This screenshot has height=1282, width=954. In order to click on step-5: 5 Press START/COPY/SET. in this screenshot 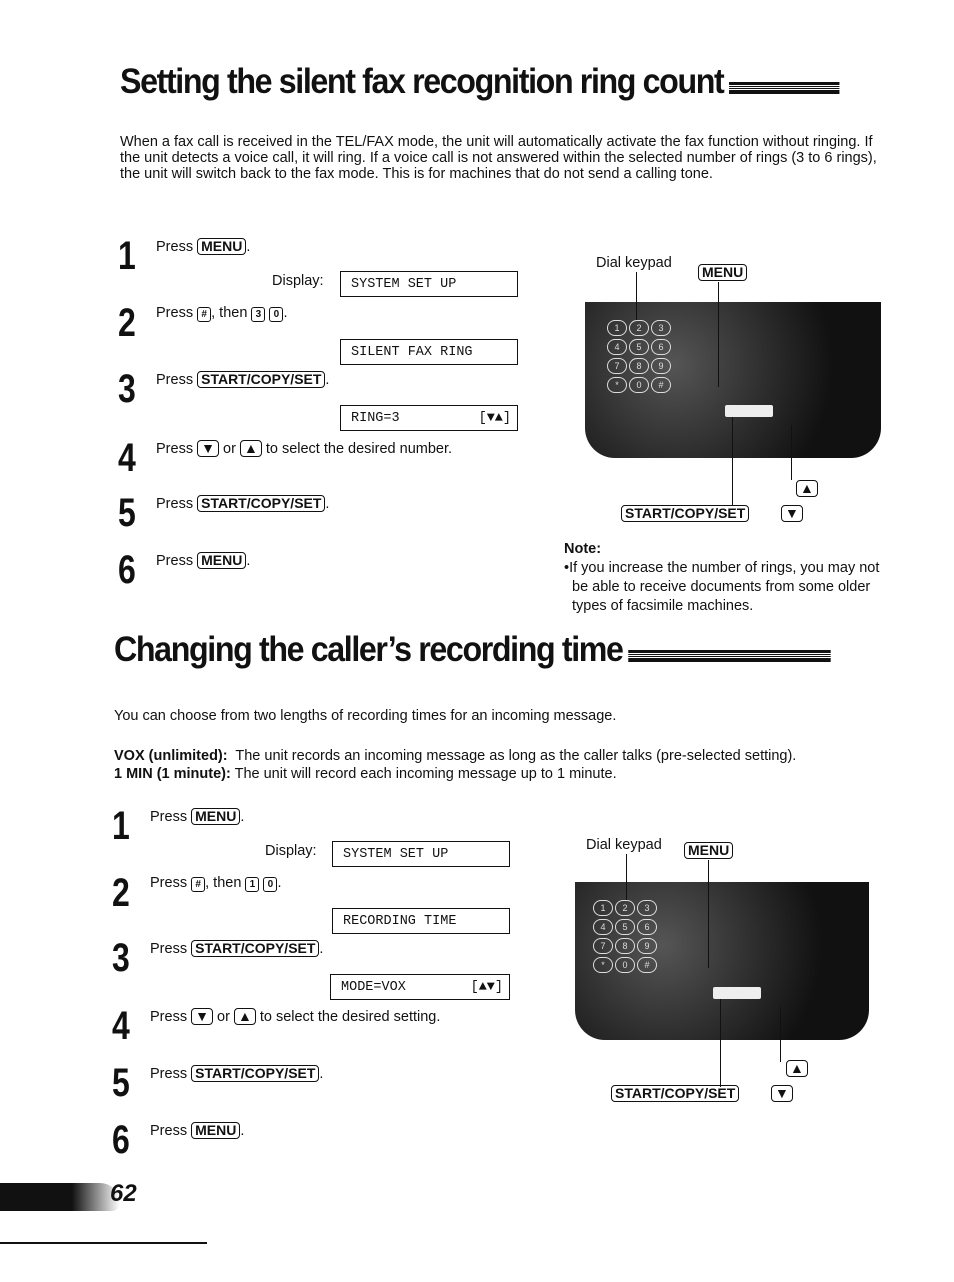, I will do `click(224, 513)`.